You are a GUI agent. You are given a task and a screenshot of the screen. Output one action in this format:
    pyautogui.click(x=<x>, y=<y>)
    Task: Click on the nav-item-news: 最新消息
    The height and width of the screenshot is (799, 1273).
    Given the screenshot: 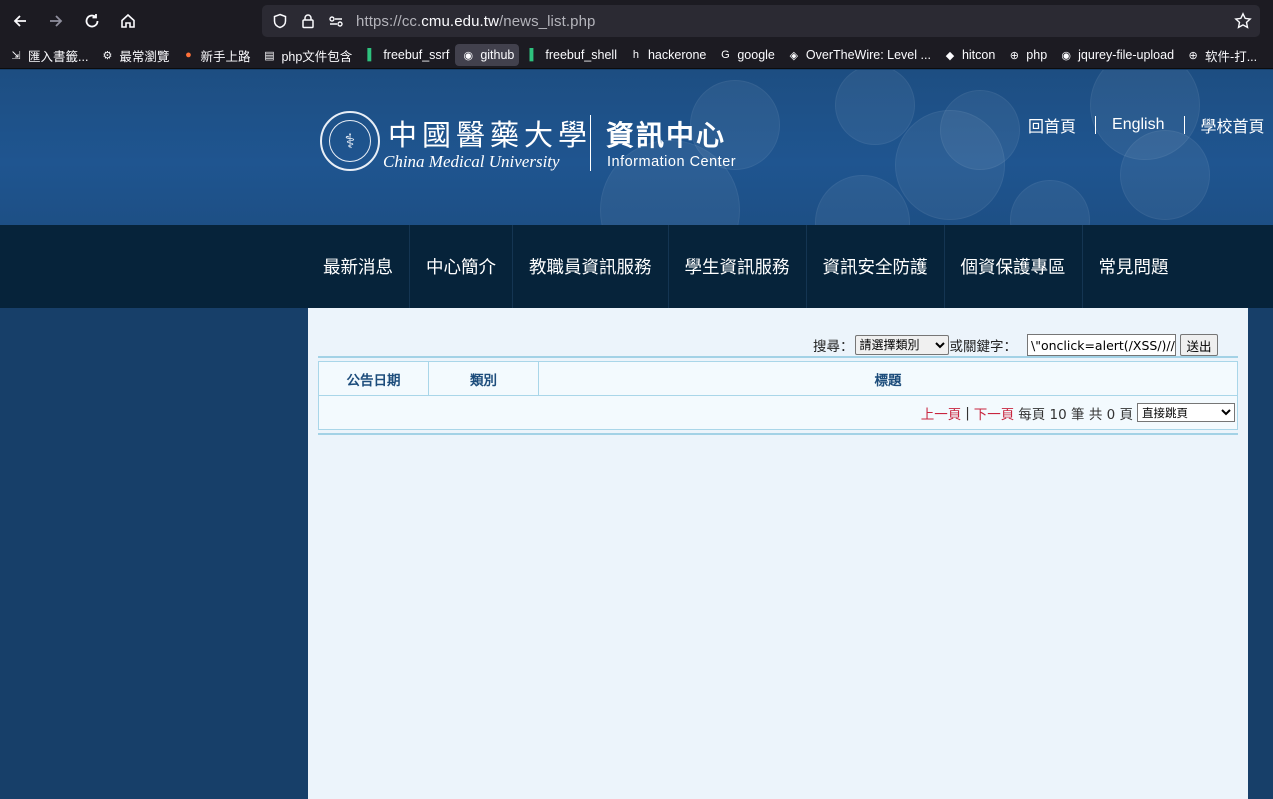 What is the action you would take?
    pyautogui.click(x=358, y=266)
    